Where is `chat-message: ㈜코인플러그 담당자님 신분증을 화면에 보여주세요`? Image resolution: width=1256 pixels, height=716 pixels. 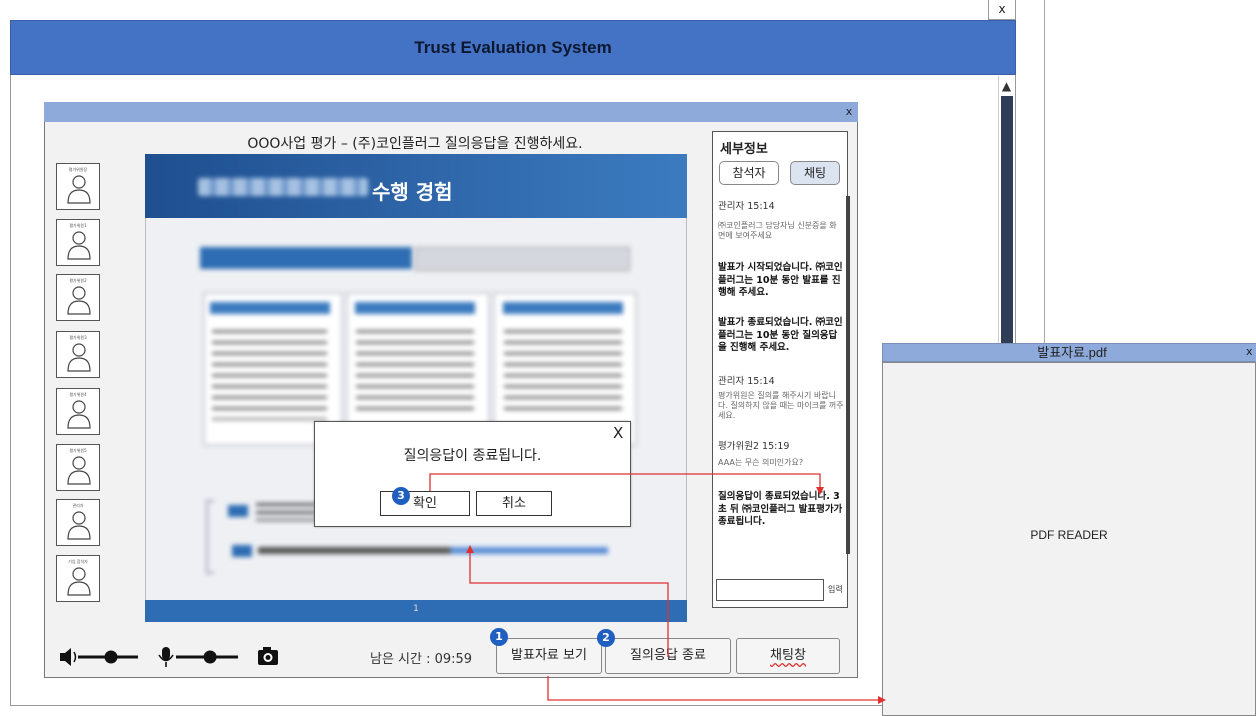 chat-message: ㈜코인플러그 담당자님 신분증을 화면에 보여주세요 is located at coordinates (777, 230).